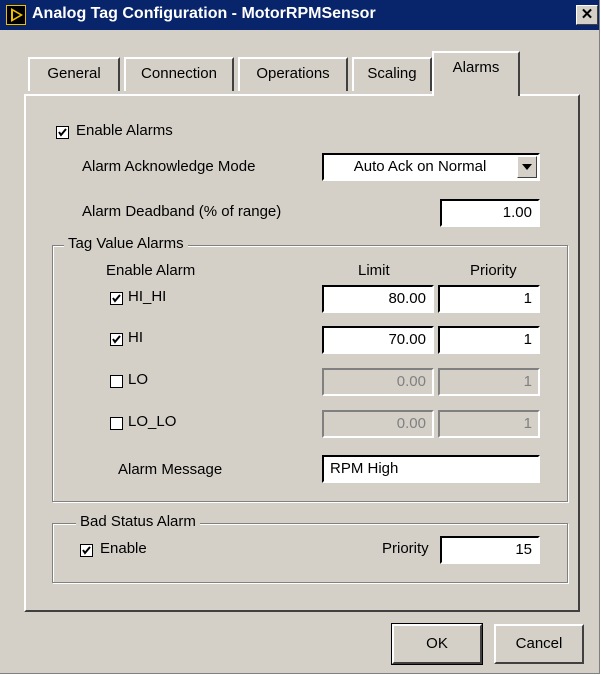  I want to click on hihi-checkbox, so click(116, 298).